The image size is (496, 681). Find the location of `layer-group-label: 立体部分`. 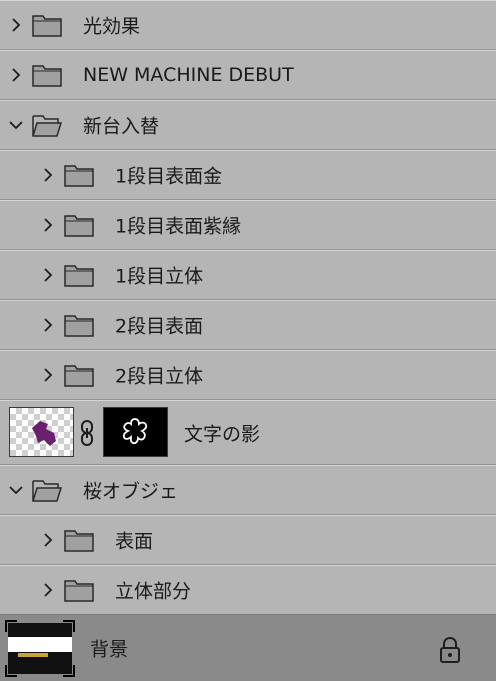

layer-group-label: 立体部分 is located at coordinates (153, 591).